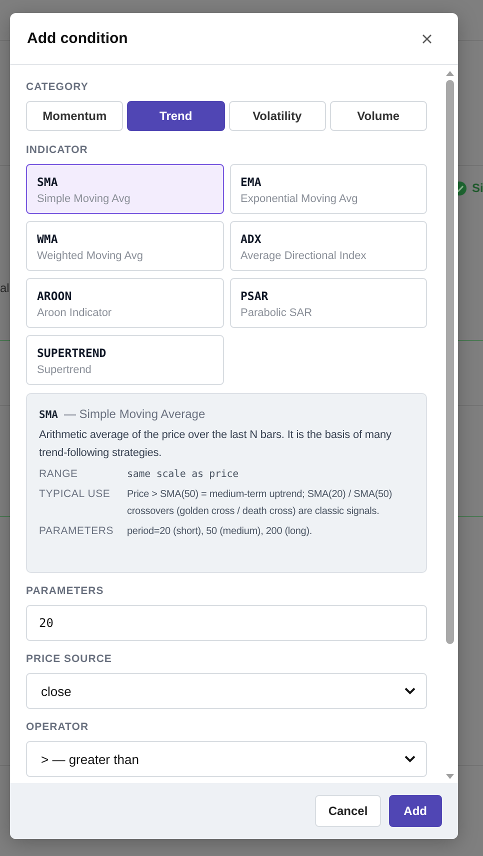 The height and width of the screenshot is (856, 483). Describe the element at coordinates (427, 39) in the screenshot. I see `close-button` at that location.